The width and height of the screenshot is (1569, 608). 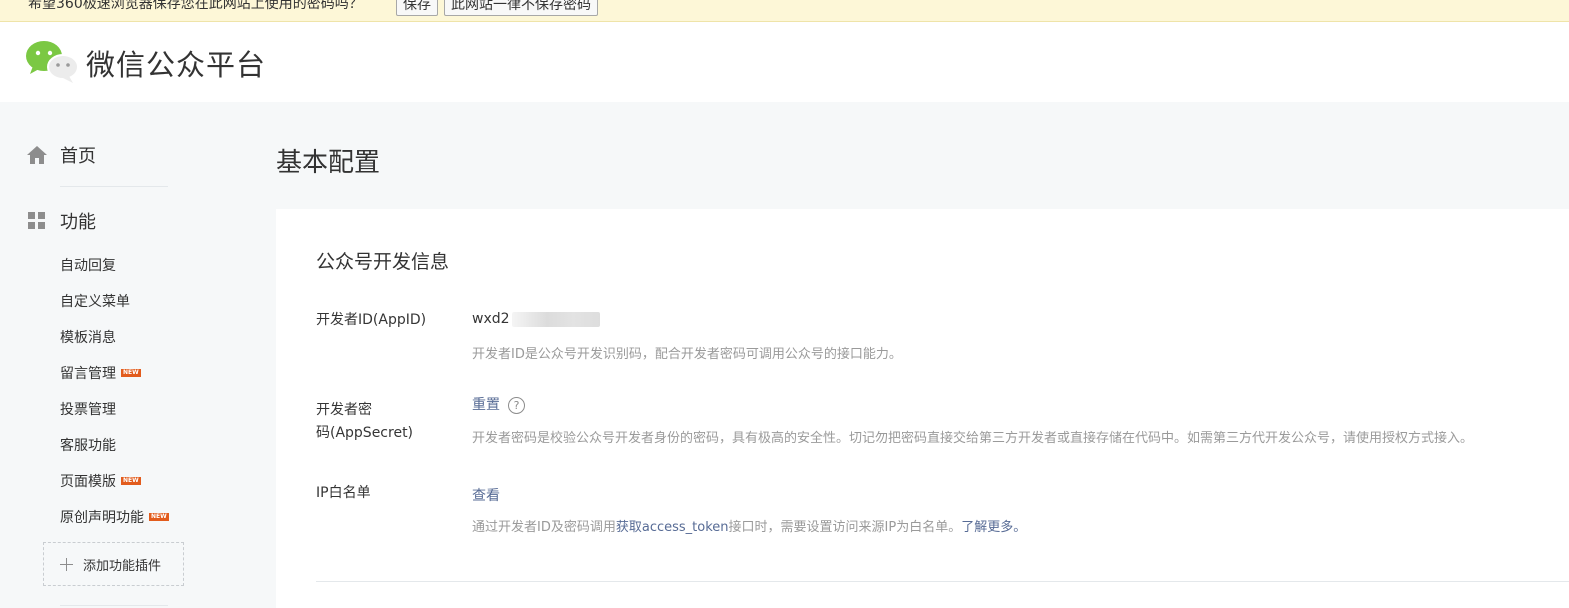 I want to click on sidebar-item-label: 自定义菜单, so click(x=95, y=302).